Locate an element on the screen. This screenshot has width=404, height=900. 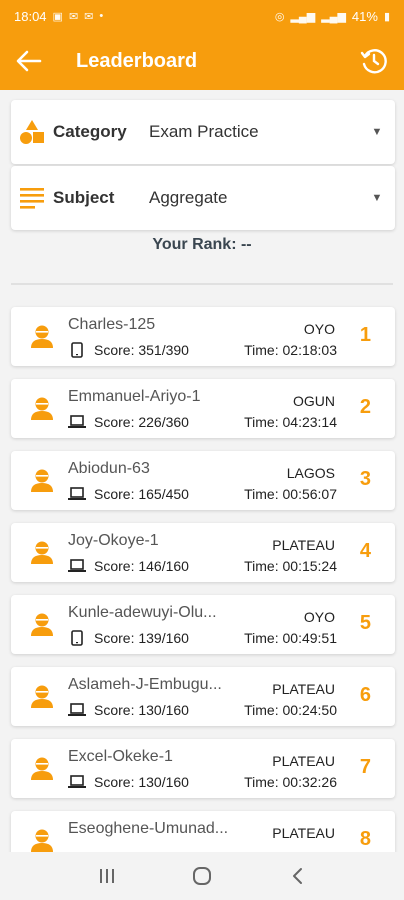
chevron-left-icon is located at coordinates (297, 876).